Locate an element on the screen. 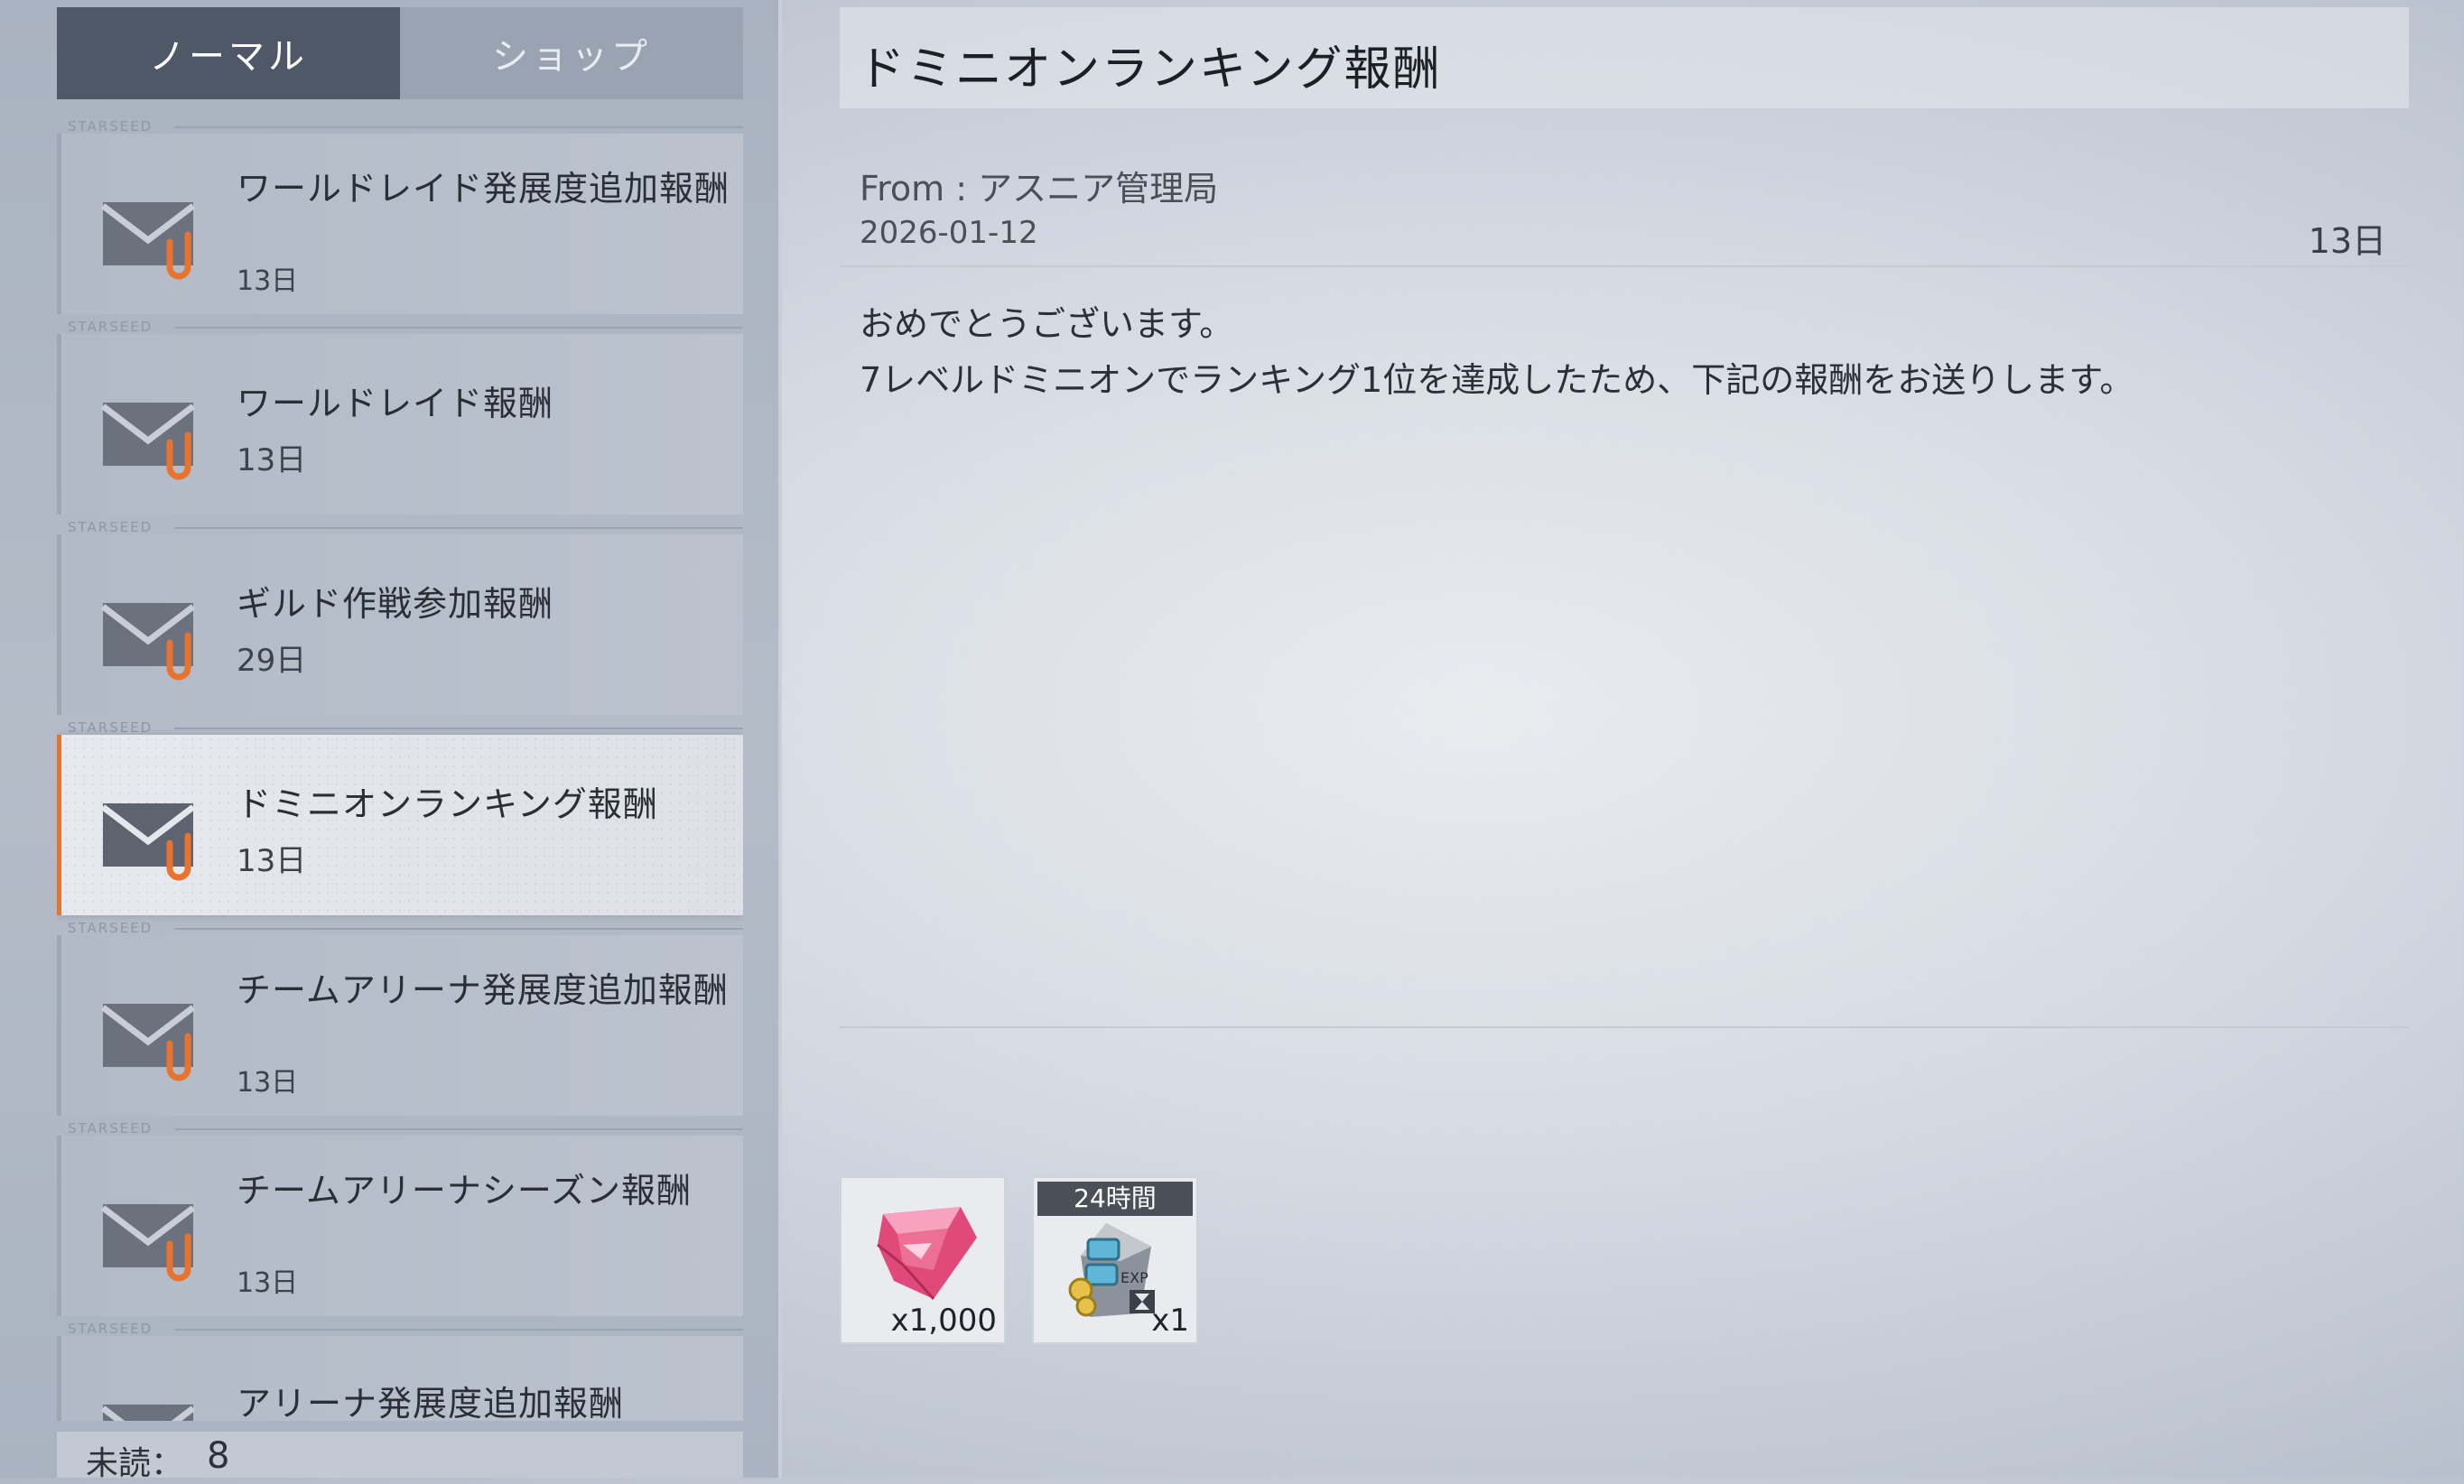 This screenshot has height=1484, width=2464. mail-title: ギルド作戦参加報酬 is located at coordinates (395, 604).